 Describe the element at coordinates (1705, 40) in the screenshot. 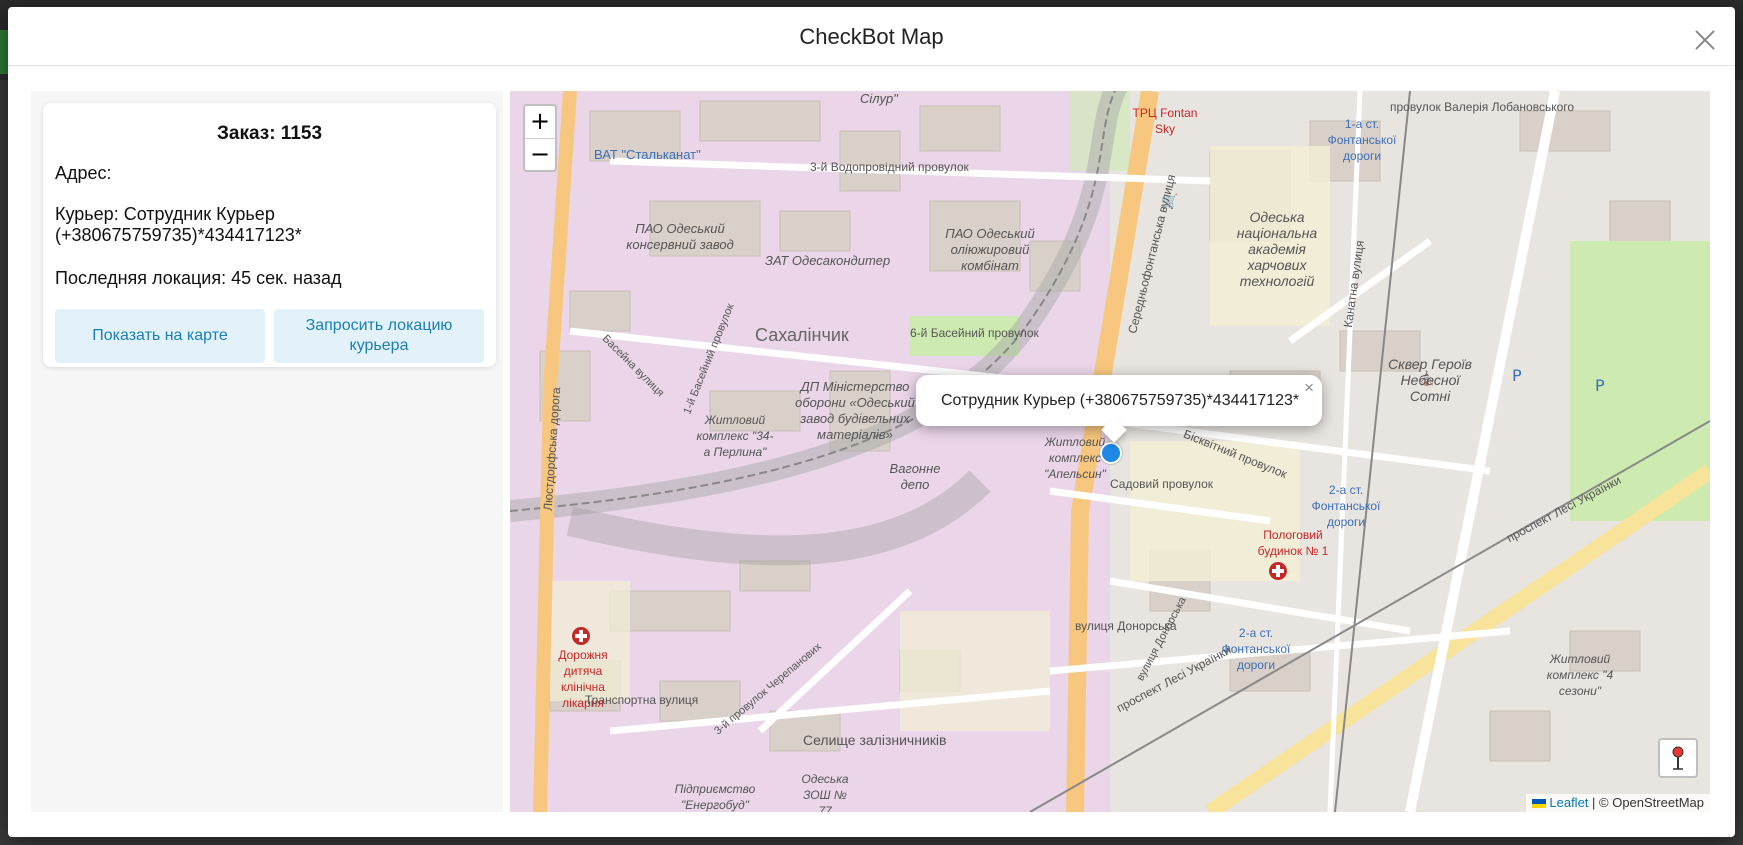

I see `close-icon` at that location.